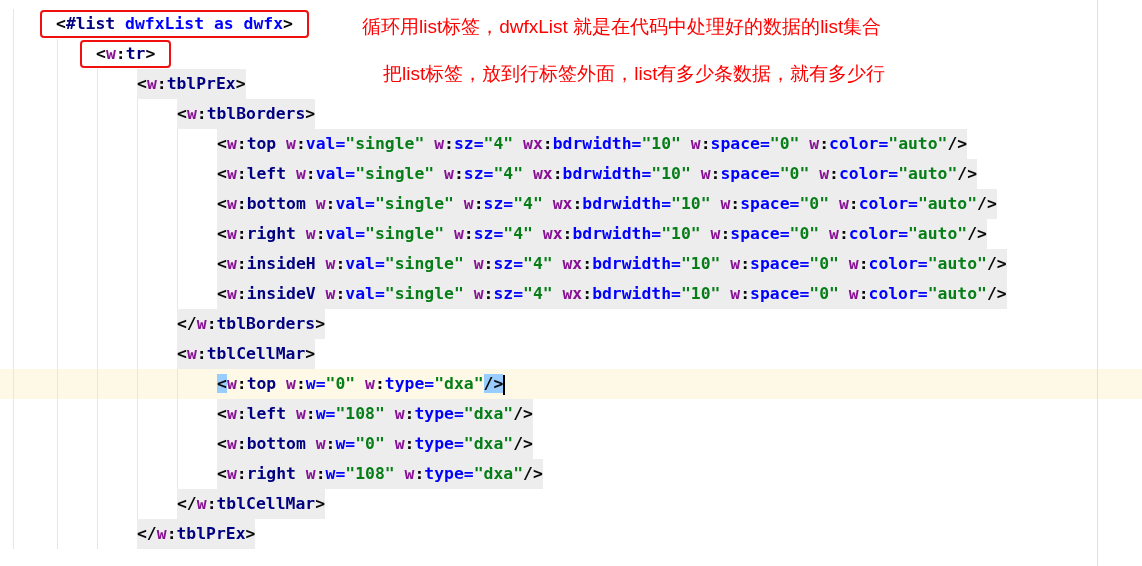 This screenshot has width=1142, height=566. Describe the element at coordinates (634, 74) in the screenshot. I see `annotation-text: 把list标签，放到行标签外面，list有多少条数据，就有多少行` at that location.